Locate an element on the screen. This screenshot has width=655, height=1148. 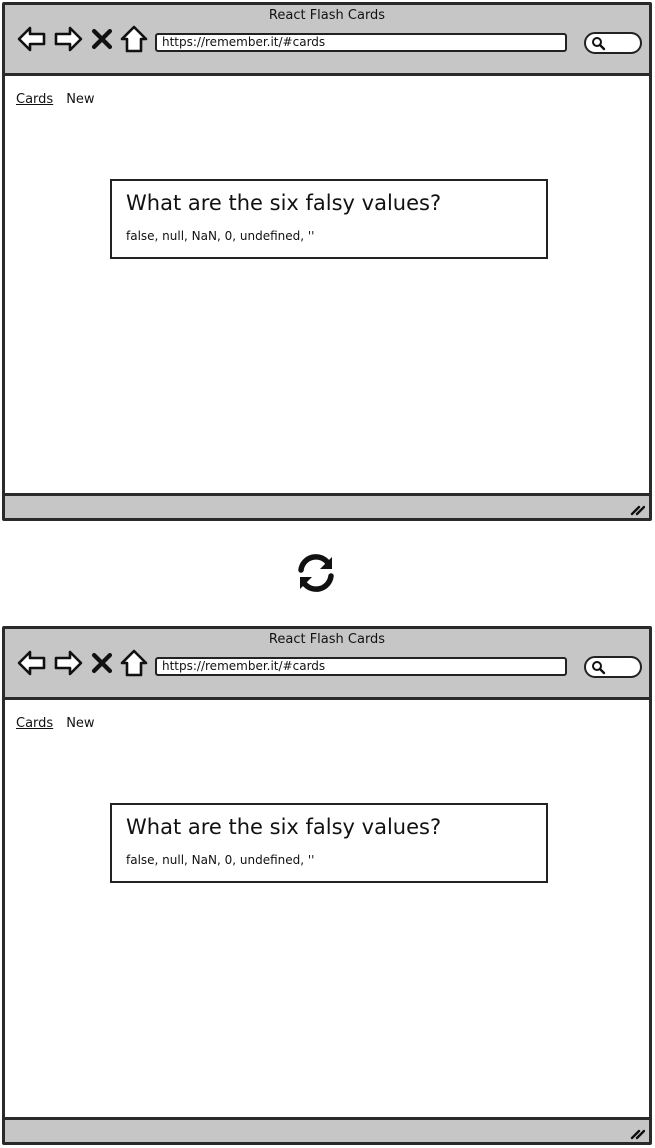
refresh-icon is located at coordinates (316, 573).